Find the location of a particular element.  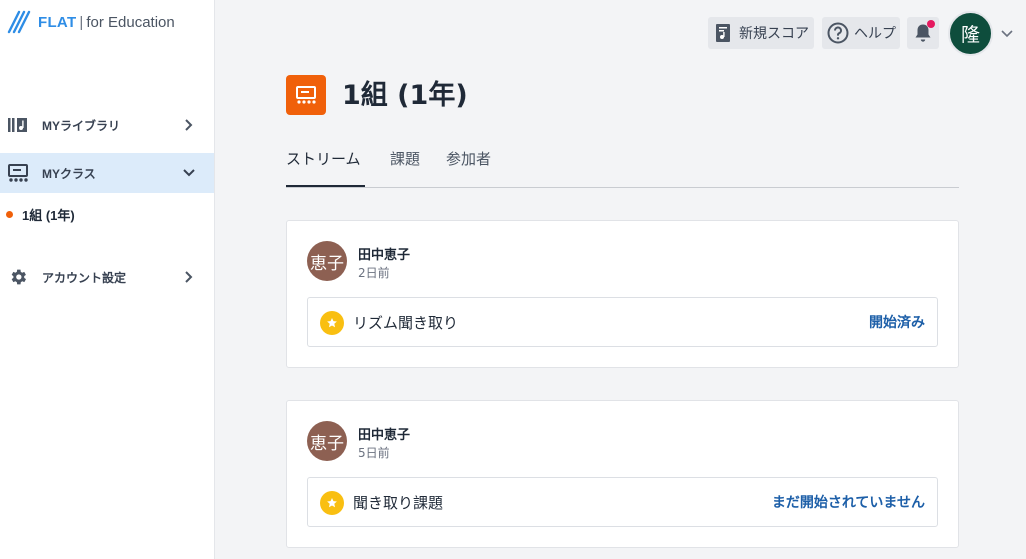

class-dot is located at coordinates (9, 214).